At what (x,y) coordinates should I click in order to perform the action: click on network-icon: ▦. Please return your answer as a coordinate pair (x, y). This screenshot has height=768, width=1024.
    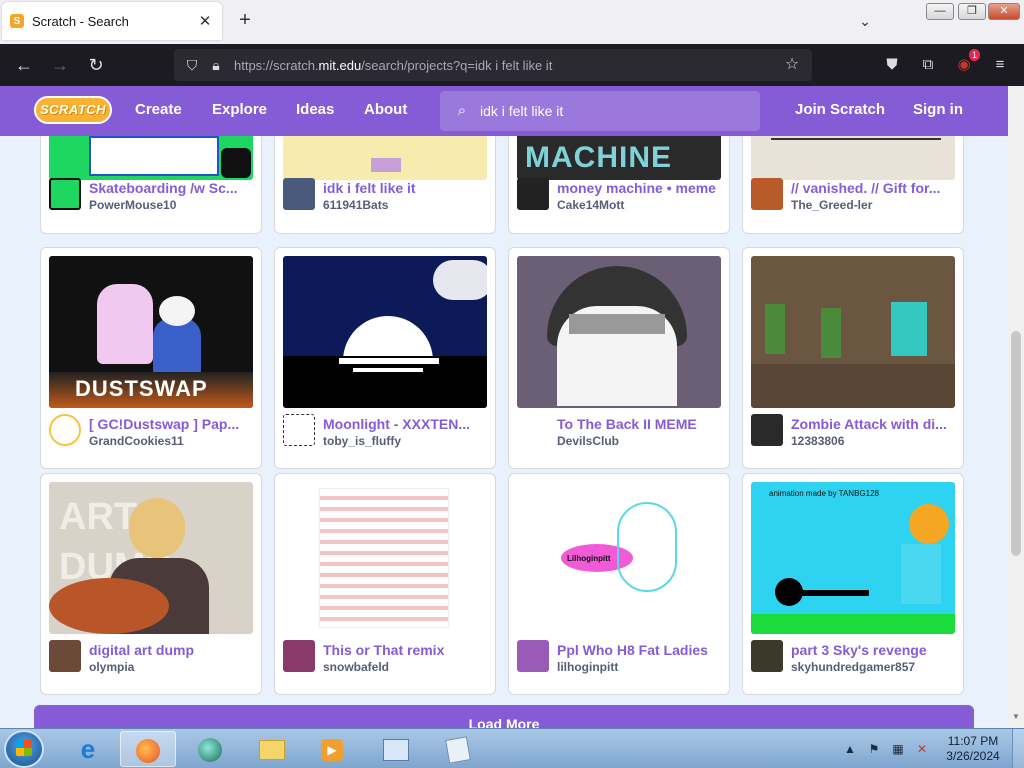
    Looking at the image, I should click on (898, 749).